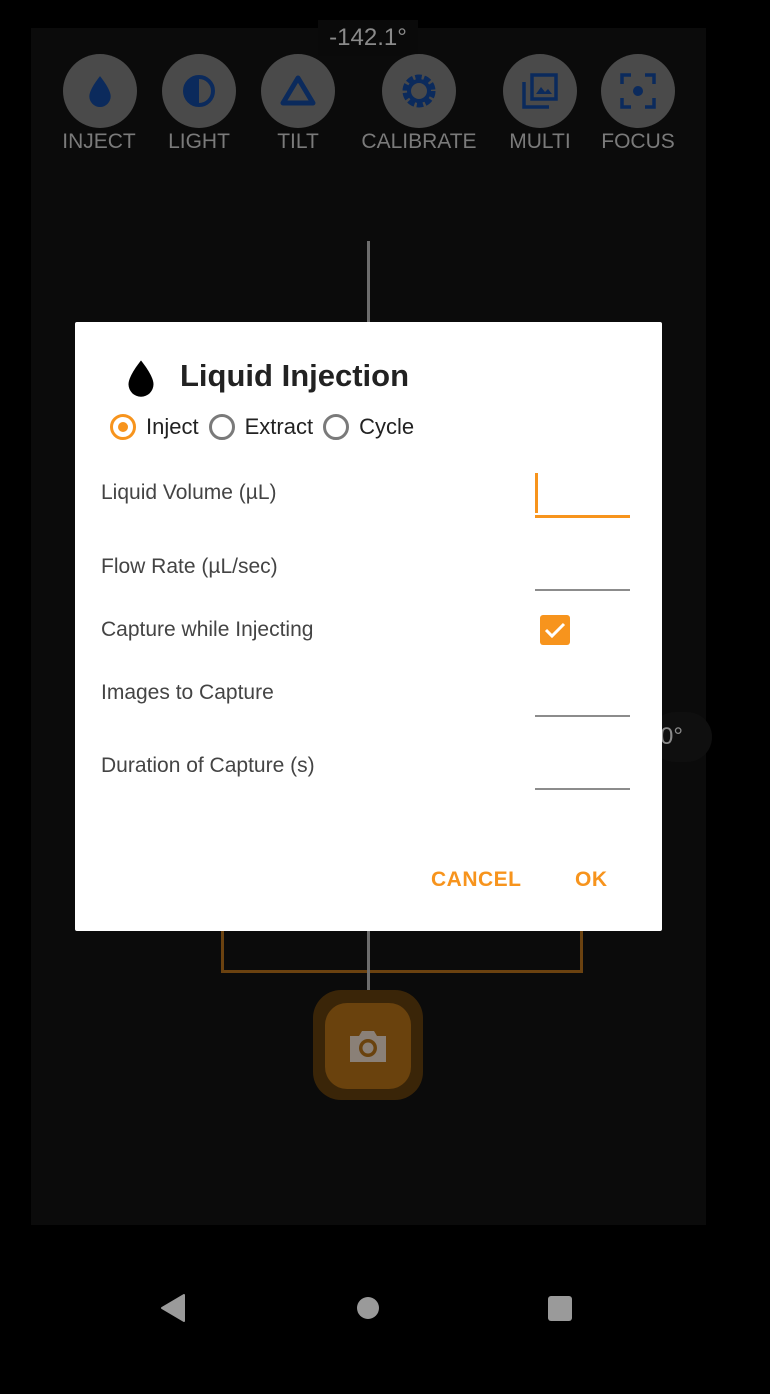 This screenshot has width=770, height=1394. I want to click on checkmark-icon, so click(555, 630).